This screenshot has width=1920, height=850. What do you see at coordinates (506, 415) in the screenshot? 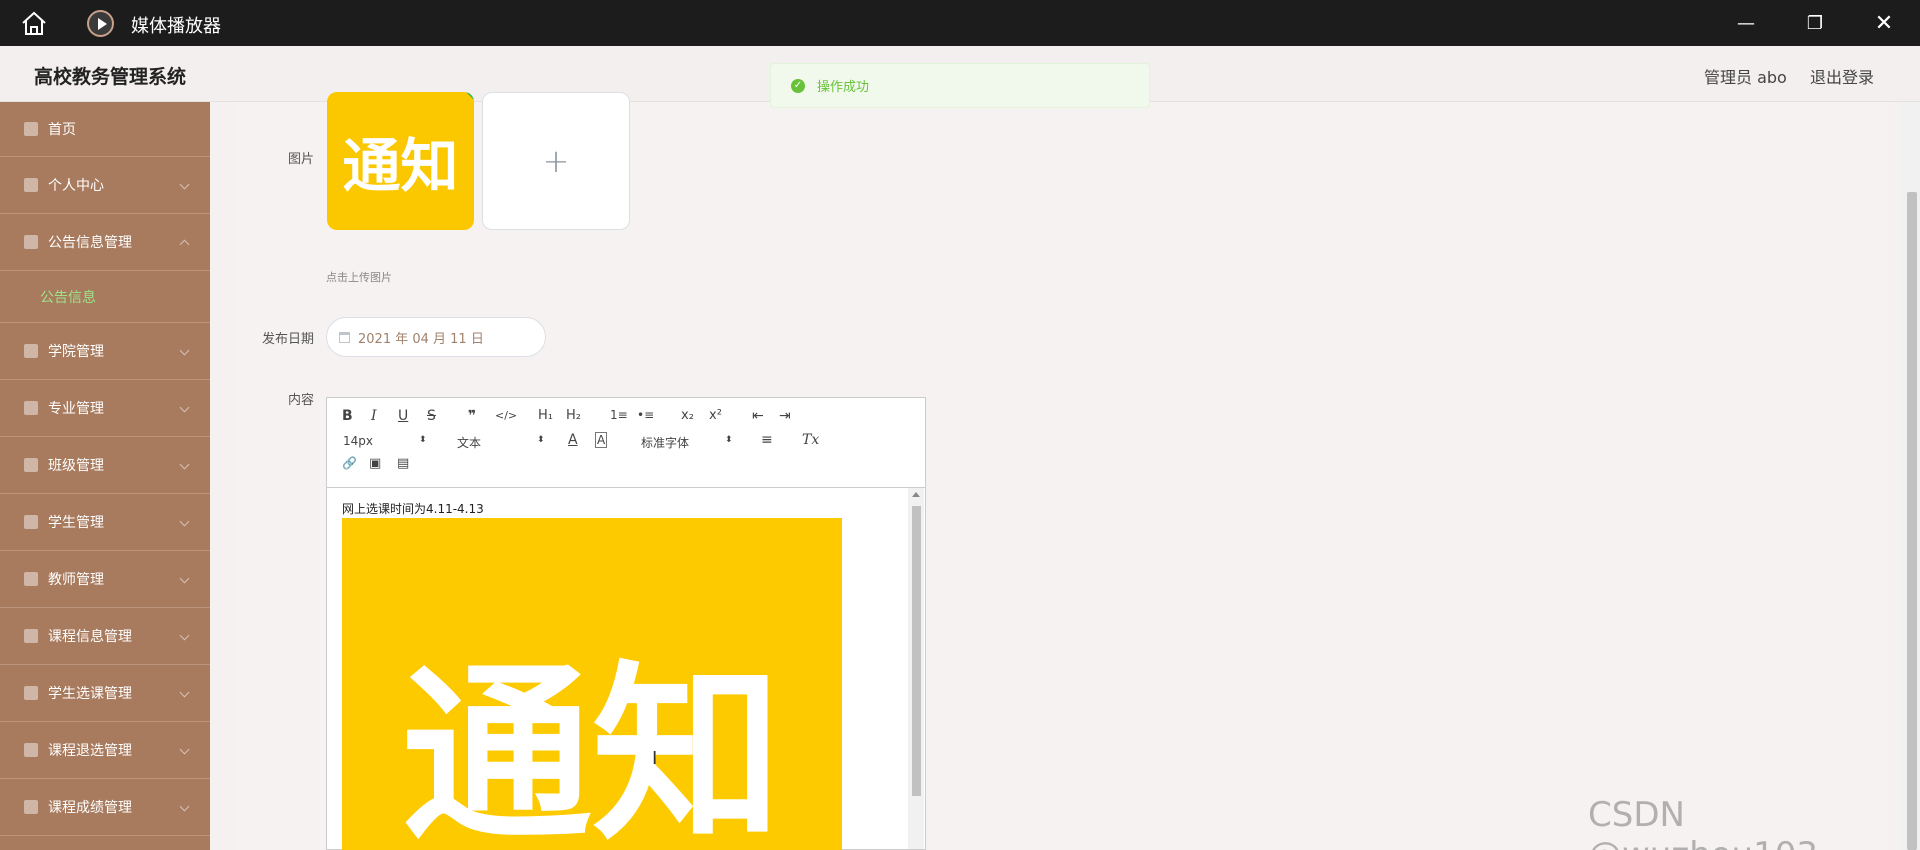
I see `code-block-button: </>` at bounding box center [506, 415].